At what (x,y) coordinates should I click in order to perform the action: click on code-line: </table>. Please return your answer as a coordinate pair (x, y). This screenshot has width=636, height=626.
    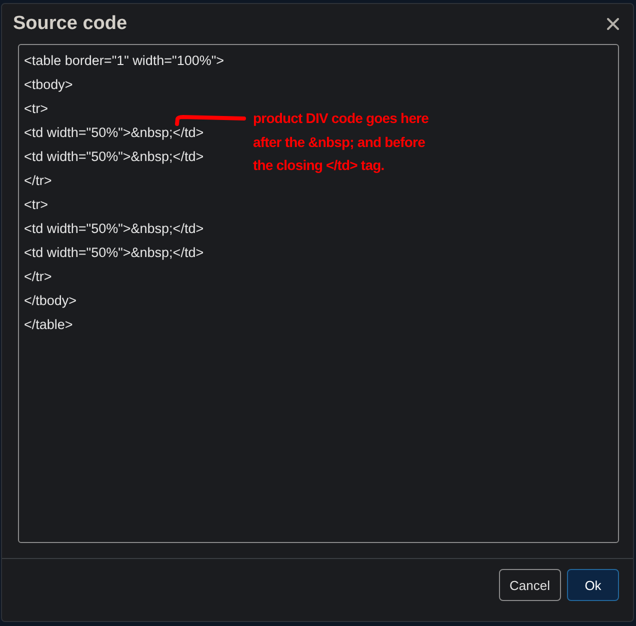
    Looking at the image, I should click on (48, 325).